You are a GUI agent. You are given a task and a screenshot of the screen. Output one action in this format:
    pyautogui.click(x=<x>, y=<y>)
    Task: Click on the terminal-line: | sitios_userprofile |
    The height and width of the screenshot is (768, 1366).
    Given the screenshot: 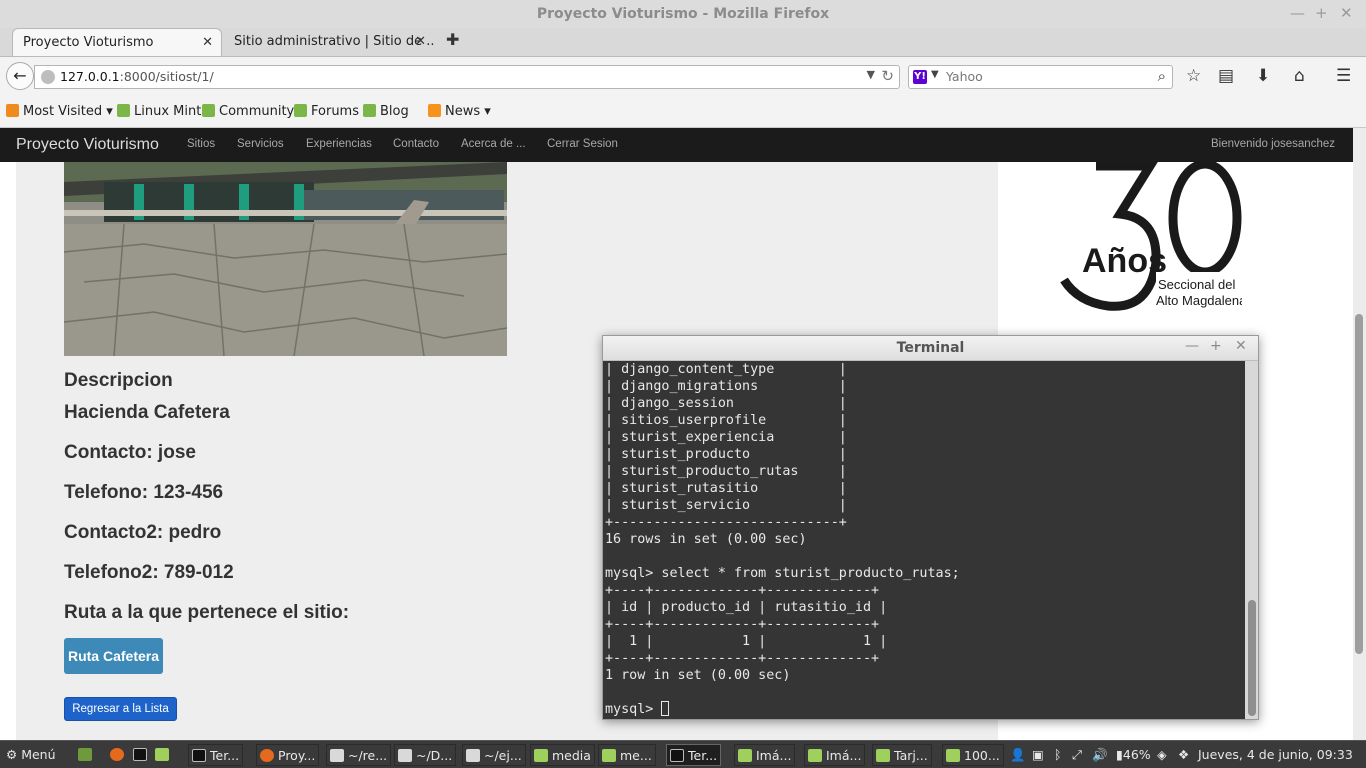 What is the action you would take?
    pyautogui.click(x=726, y=420)
    